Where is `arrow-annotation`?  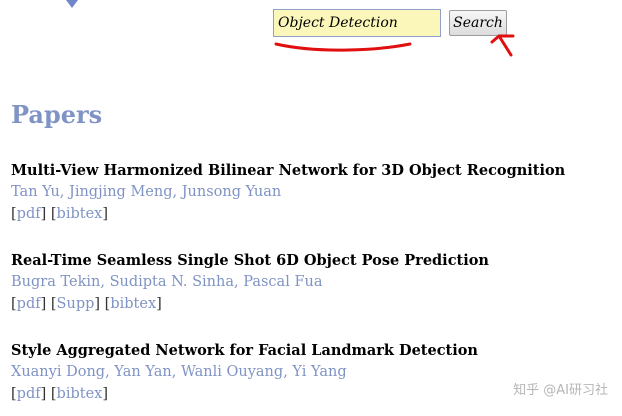 arrow-annotation is located at coordinates (502, 45).